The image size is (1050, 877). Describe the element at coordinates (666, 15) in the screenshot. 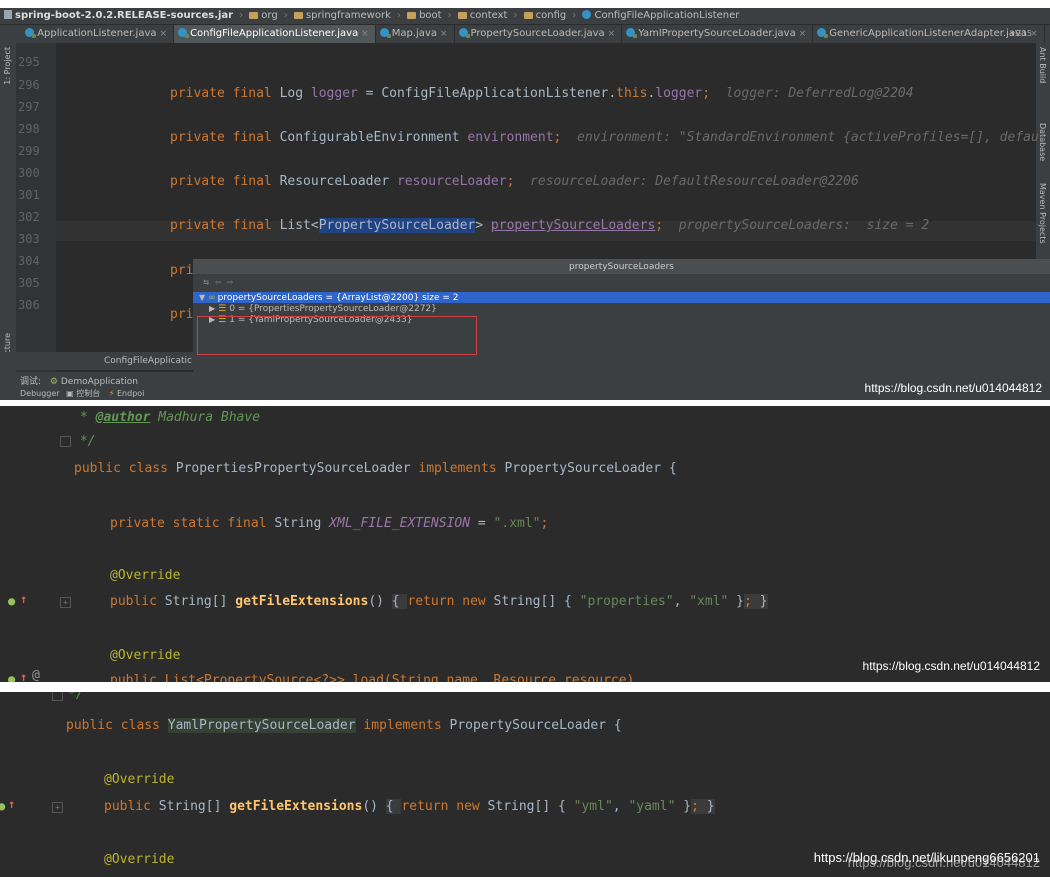

I see `breadcrumb-class: ConfigFileApplicationListener` at that location.